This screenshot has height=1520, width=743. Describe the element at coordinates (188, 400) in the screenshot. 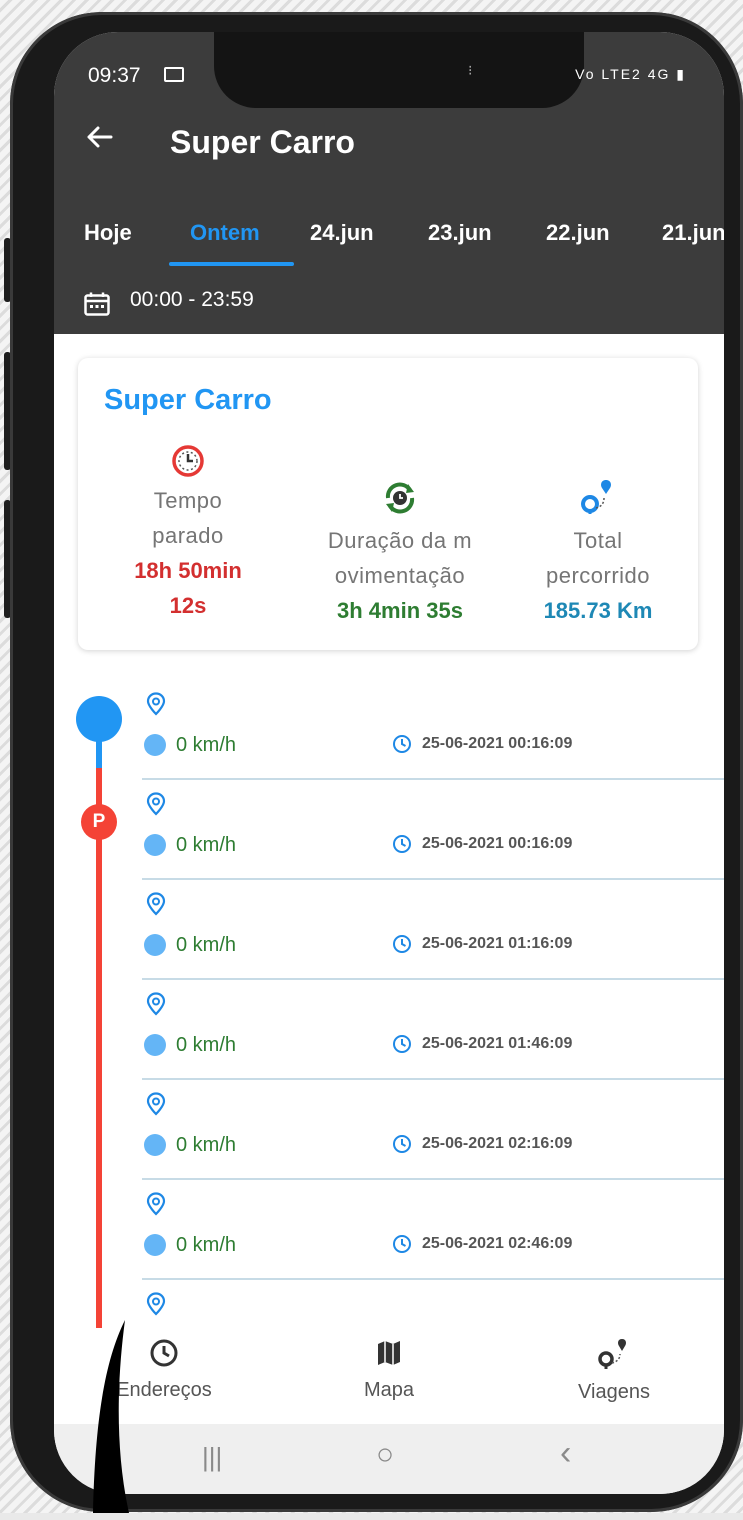

I see `vehicle-name: Super Carro` at that location.